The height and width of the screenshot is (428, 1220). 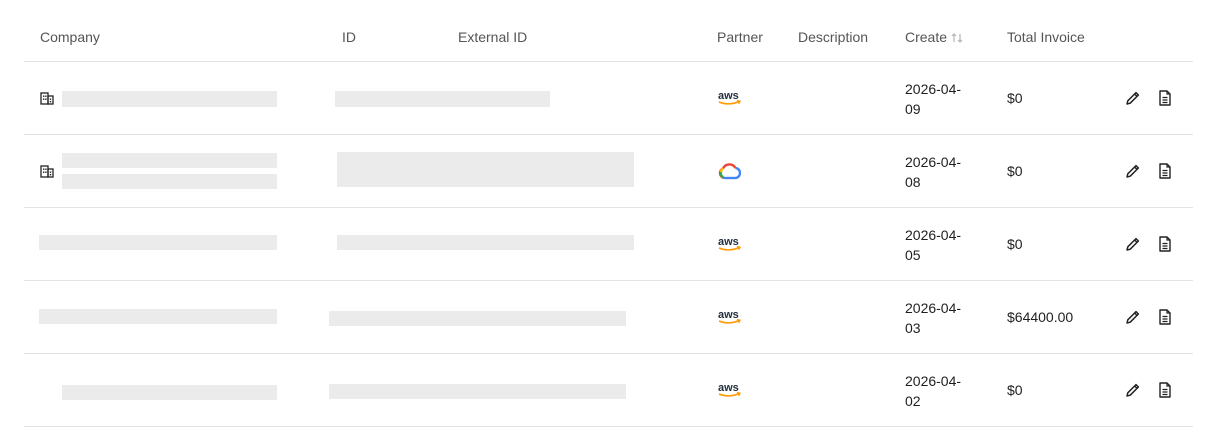 I want to click on column-header-id: ID, so click(x=349, y=37).